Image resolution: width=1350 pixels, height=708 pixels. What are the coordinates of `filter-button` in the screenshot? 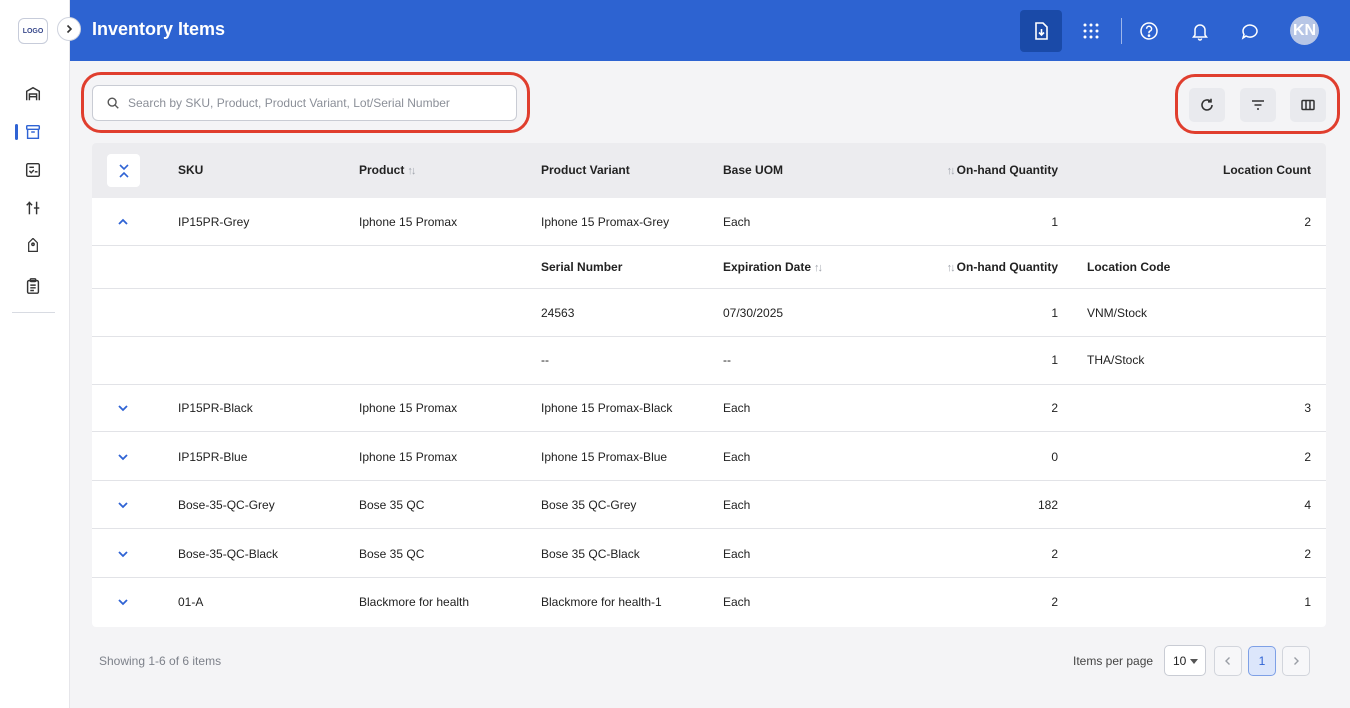 It's located at (1258, 105).